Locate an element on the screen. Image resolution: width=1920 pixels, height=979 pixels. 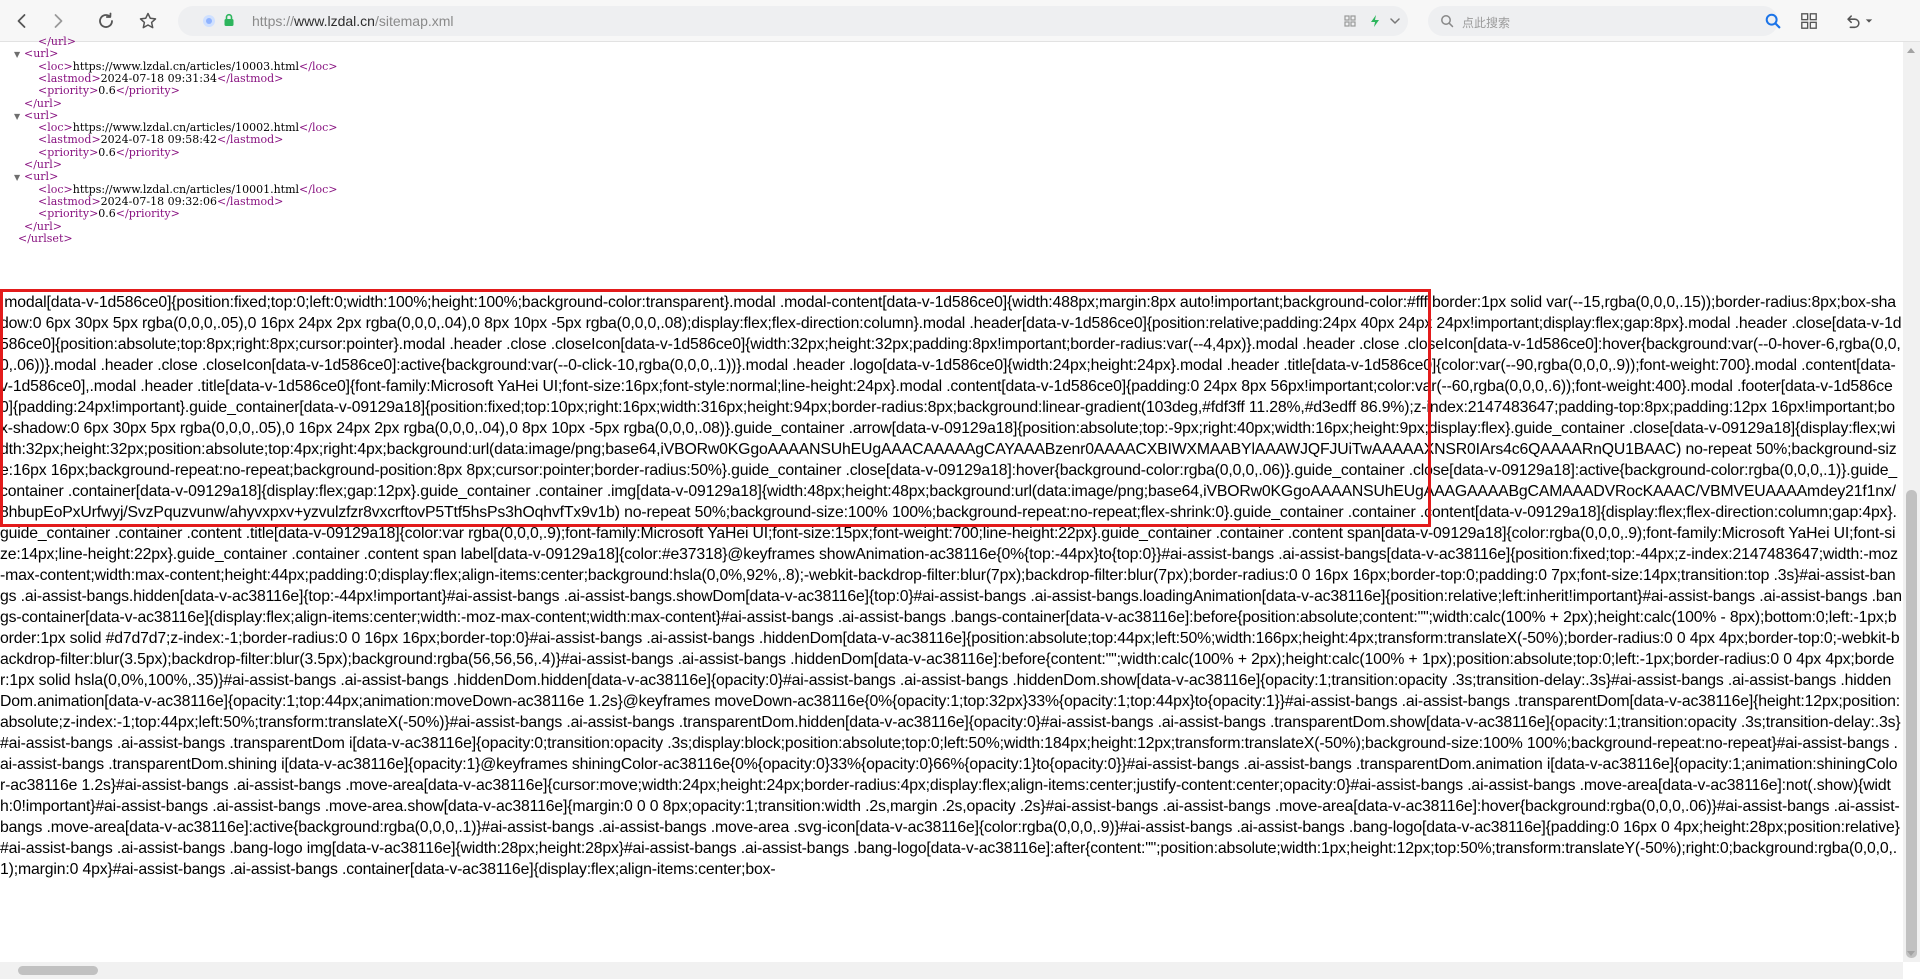
url-text: https://www.lzdal.cn/sitemap.xml is located at coordinates (353, 21).